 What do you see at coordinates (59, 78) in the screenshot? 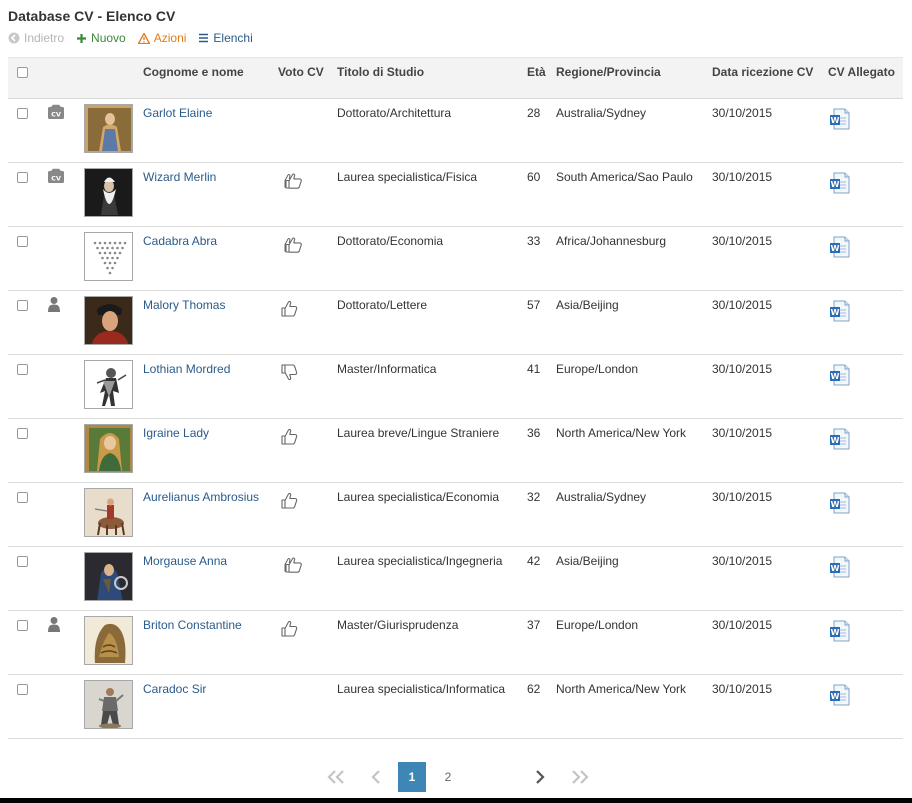
I see `status-header` at bounding box center [59, 78].